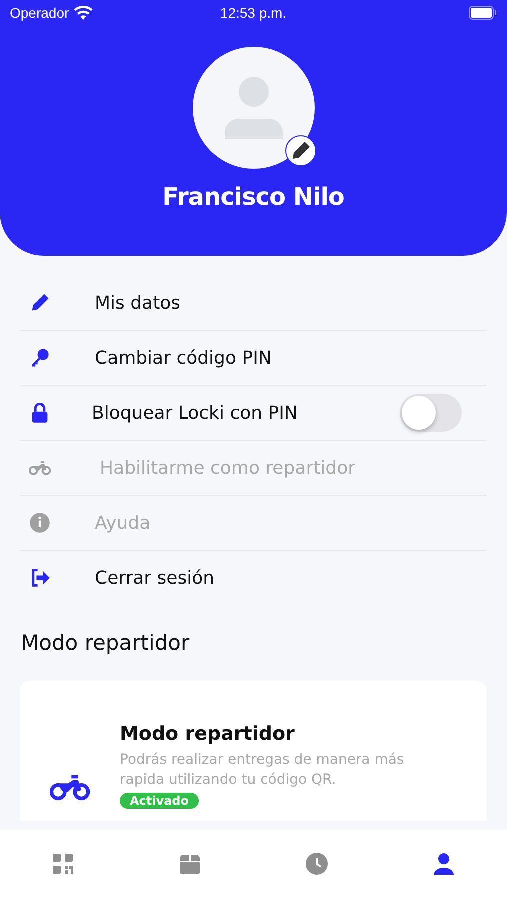 The width and height of the screenshot is (507, 900). Describe the element at coordinates (195, 413) in the screenshot. I see `menu-item: Bloquear Locki con PIN` at that location.